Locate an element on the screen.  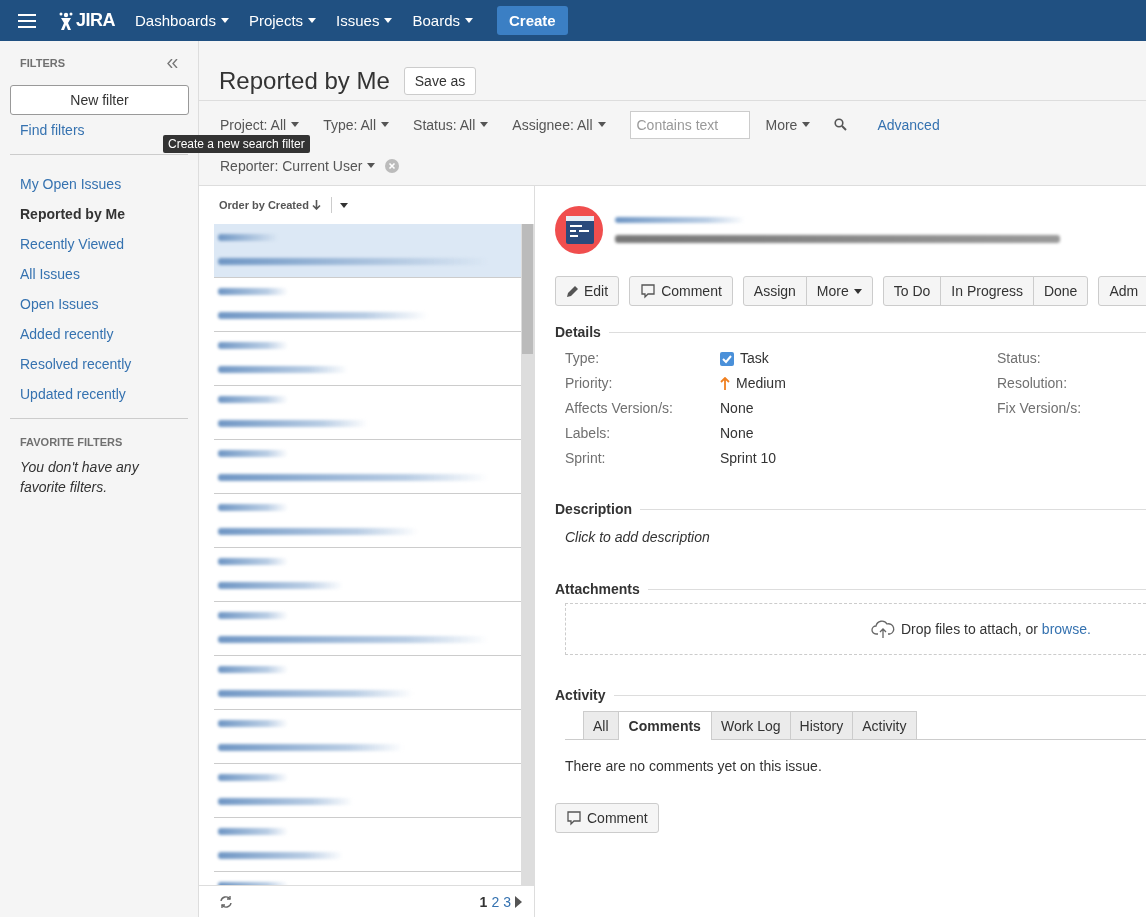
refresh-icon is located at coordinates (226, 901).